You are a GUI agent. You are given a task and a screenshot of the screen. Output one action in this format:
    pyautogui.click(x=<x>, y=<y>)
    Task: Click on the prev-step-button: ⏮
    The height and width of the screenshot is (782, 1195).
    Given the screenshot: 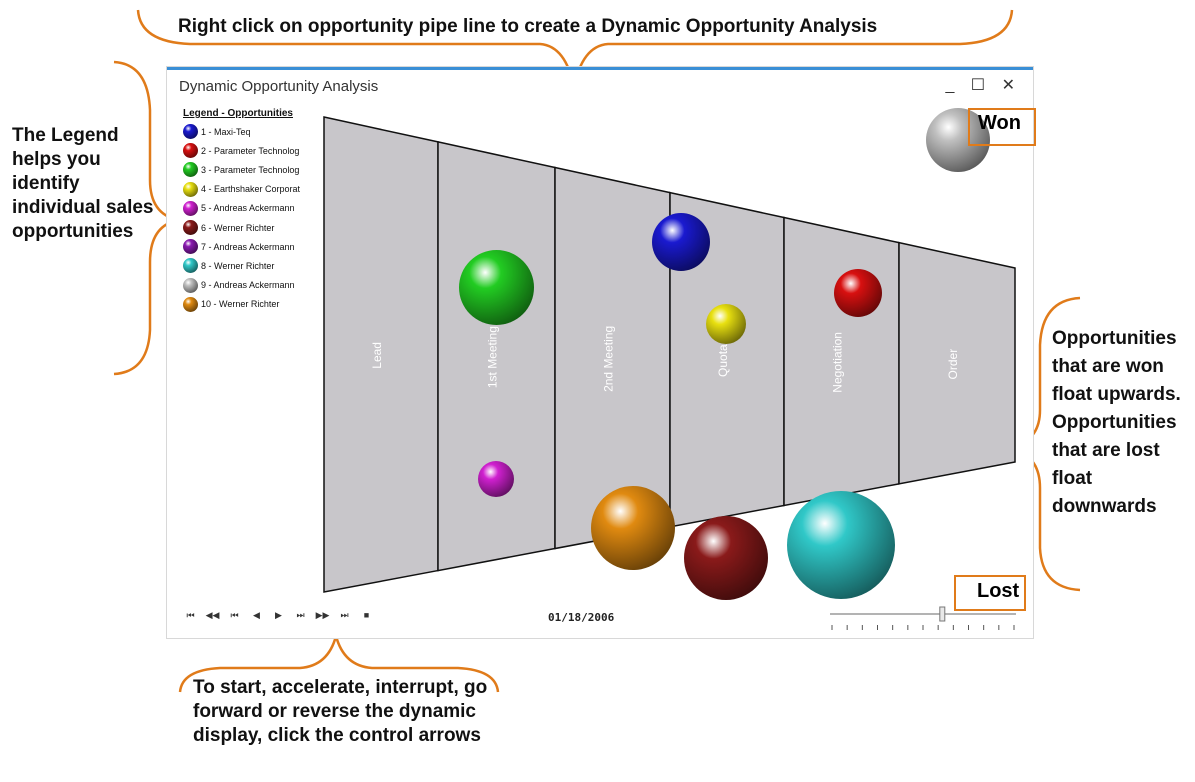 What is the action you would take?
    pyautogui.click(x=234, y=615)
    